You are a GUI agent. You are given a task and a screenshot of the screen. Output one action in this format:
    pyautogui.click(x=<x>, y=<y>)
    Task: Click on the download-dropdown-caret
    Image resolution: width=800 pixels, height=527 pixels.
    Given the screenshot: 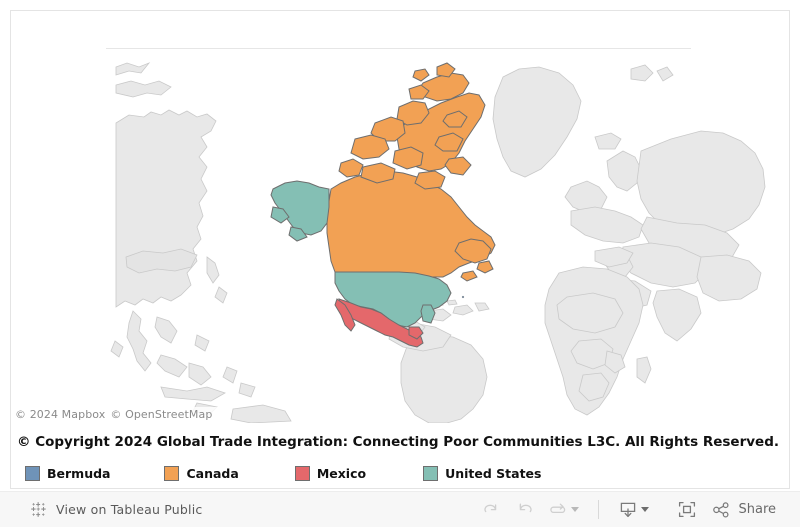 What is the action you would take?
    pyautogui.click(x=645, y=509)
    